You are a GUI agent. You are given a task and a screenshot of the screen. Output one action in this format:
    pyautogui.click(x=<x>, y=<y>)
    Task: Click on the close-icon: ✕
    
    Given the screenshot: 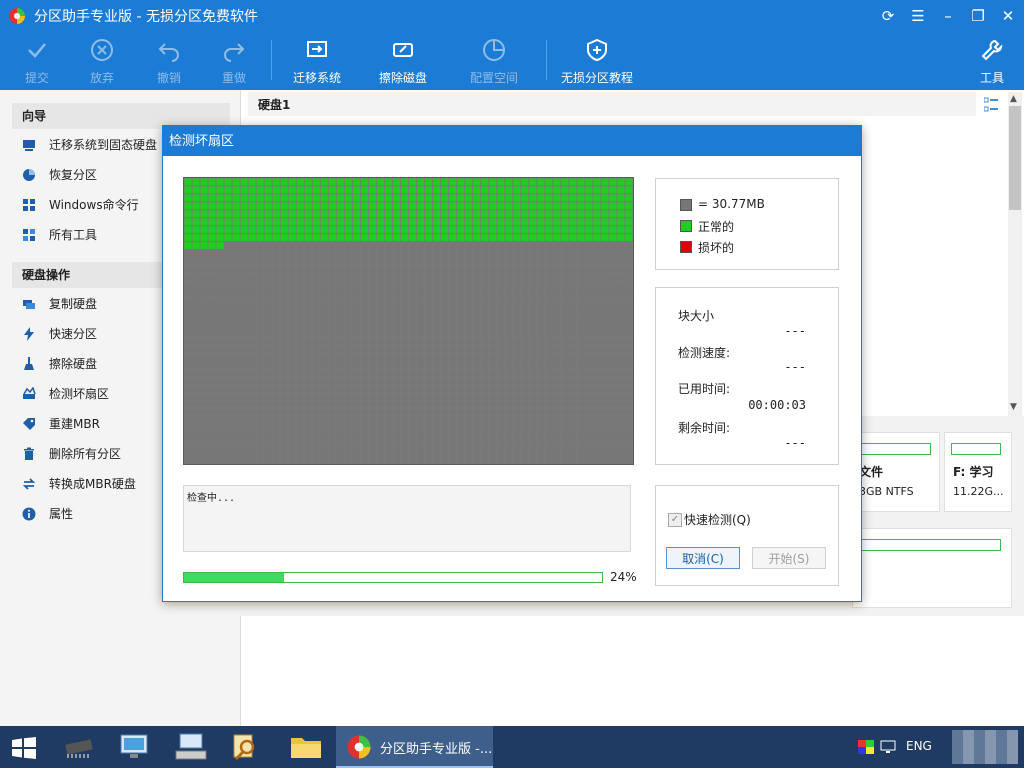 What is the action you would take?
    pyautogui.click(x=1008, y=16)
    